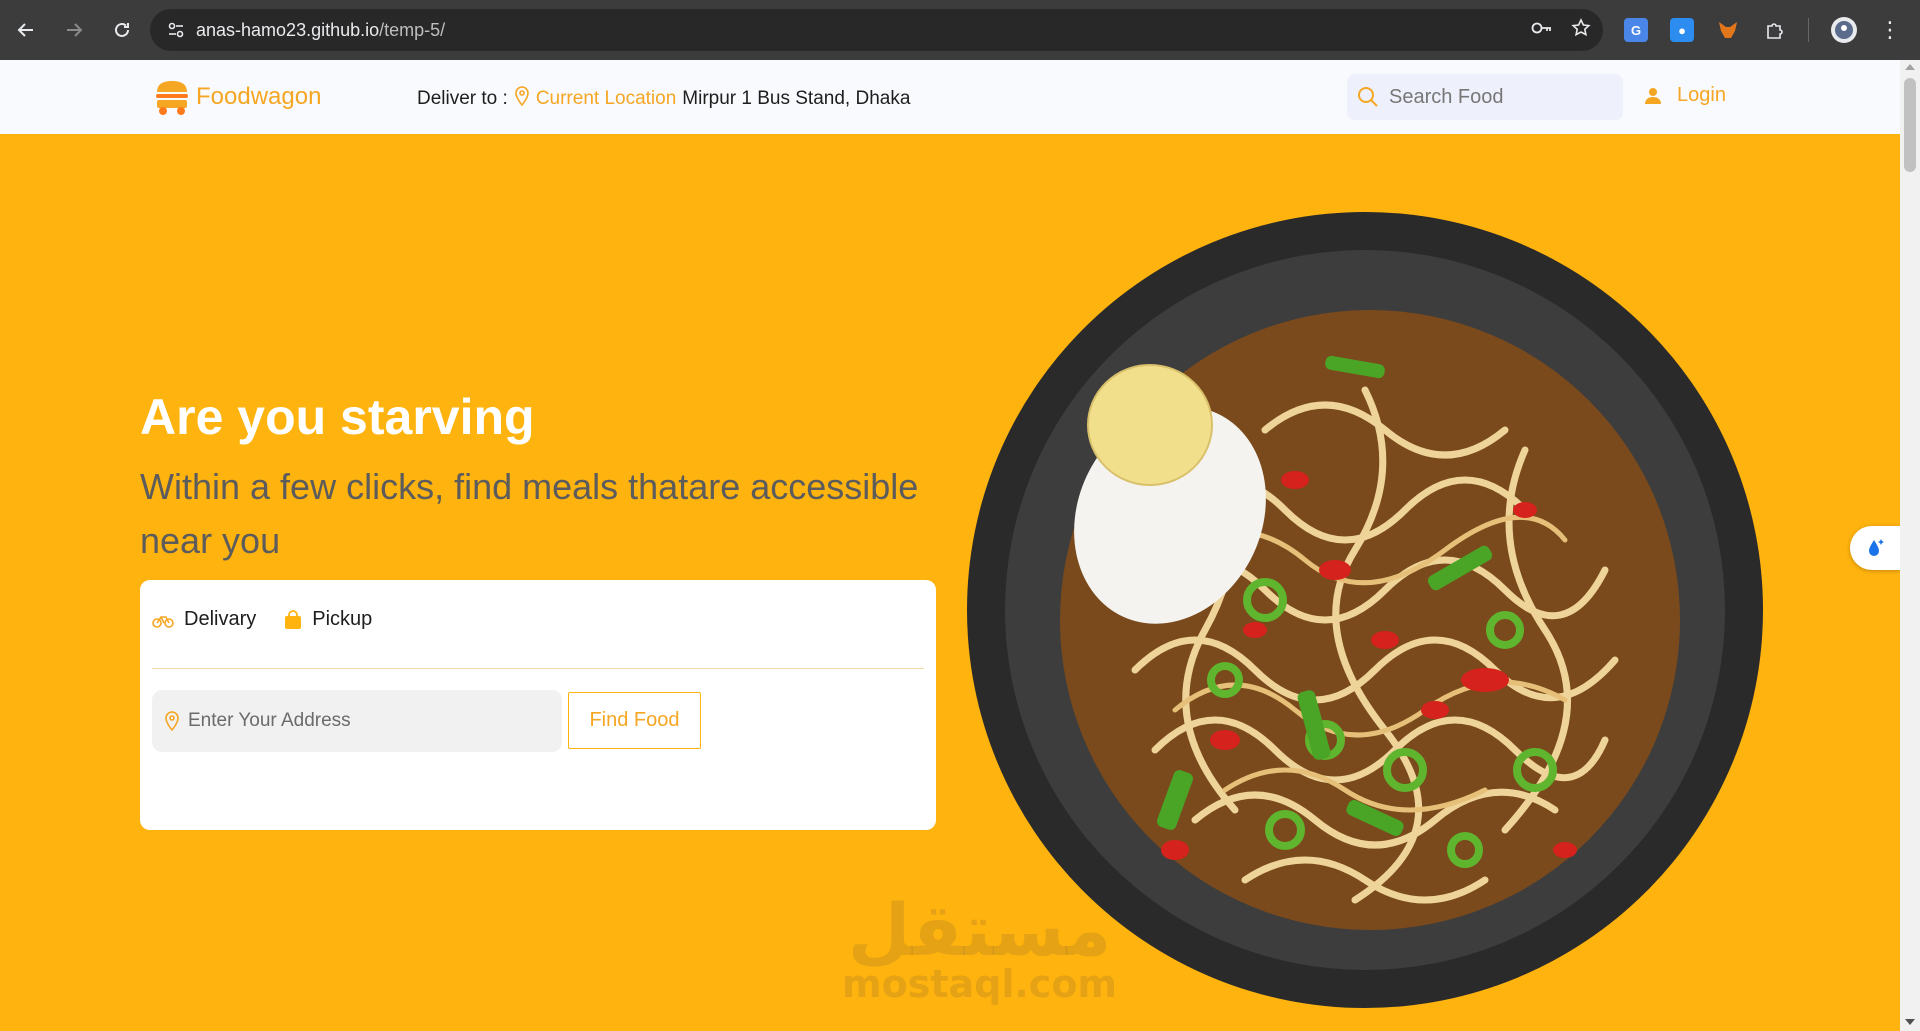 Image resolution: width=1920 pixels, height=1031 pixels. Describe the element at coordinates (634, 720) in the screenshot. I see `find-food-button: Find Food` at that location.